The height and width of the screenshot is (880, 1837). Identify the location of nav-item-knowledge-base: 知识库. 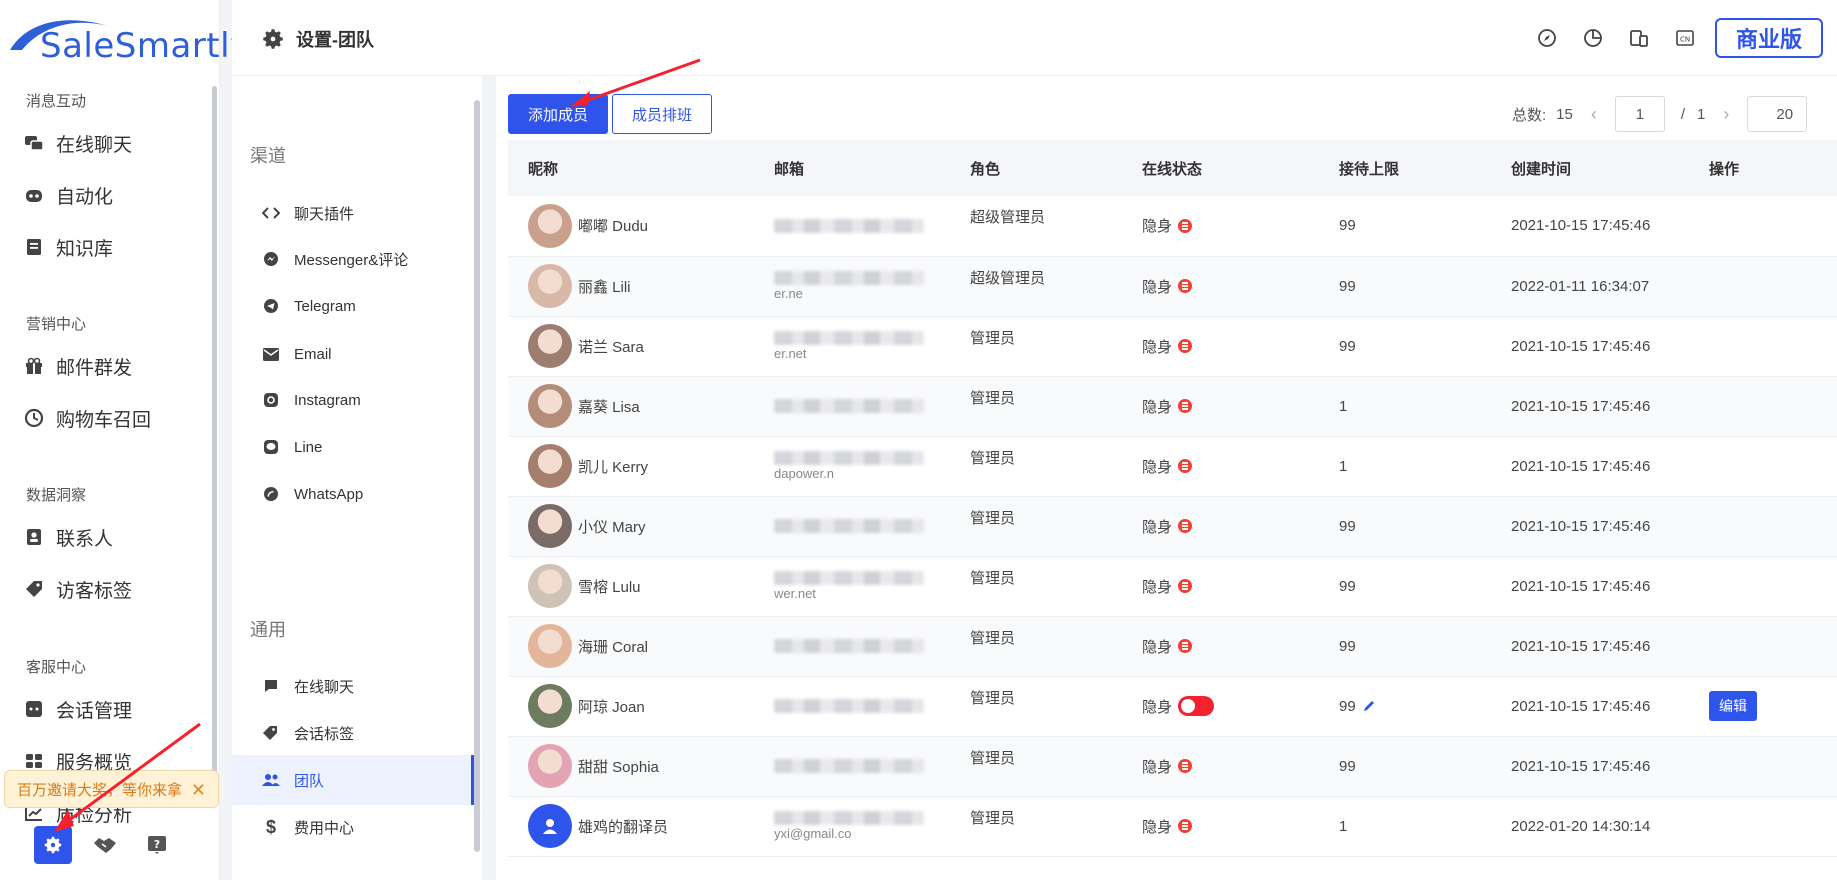
(68, 247).